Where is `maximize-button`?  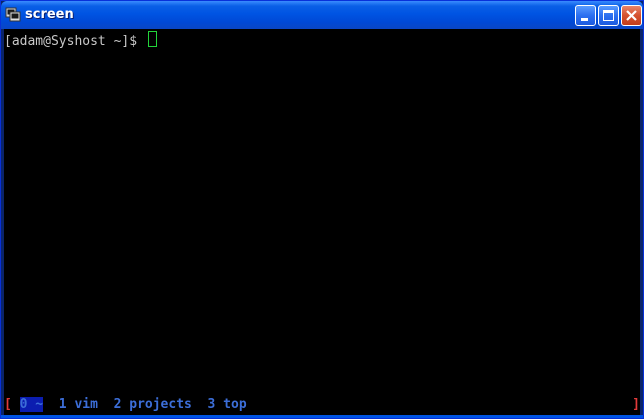 maximize-button is located at coordinates (608, 15).